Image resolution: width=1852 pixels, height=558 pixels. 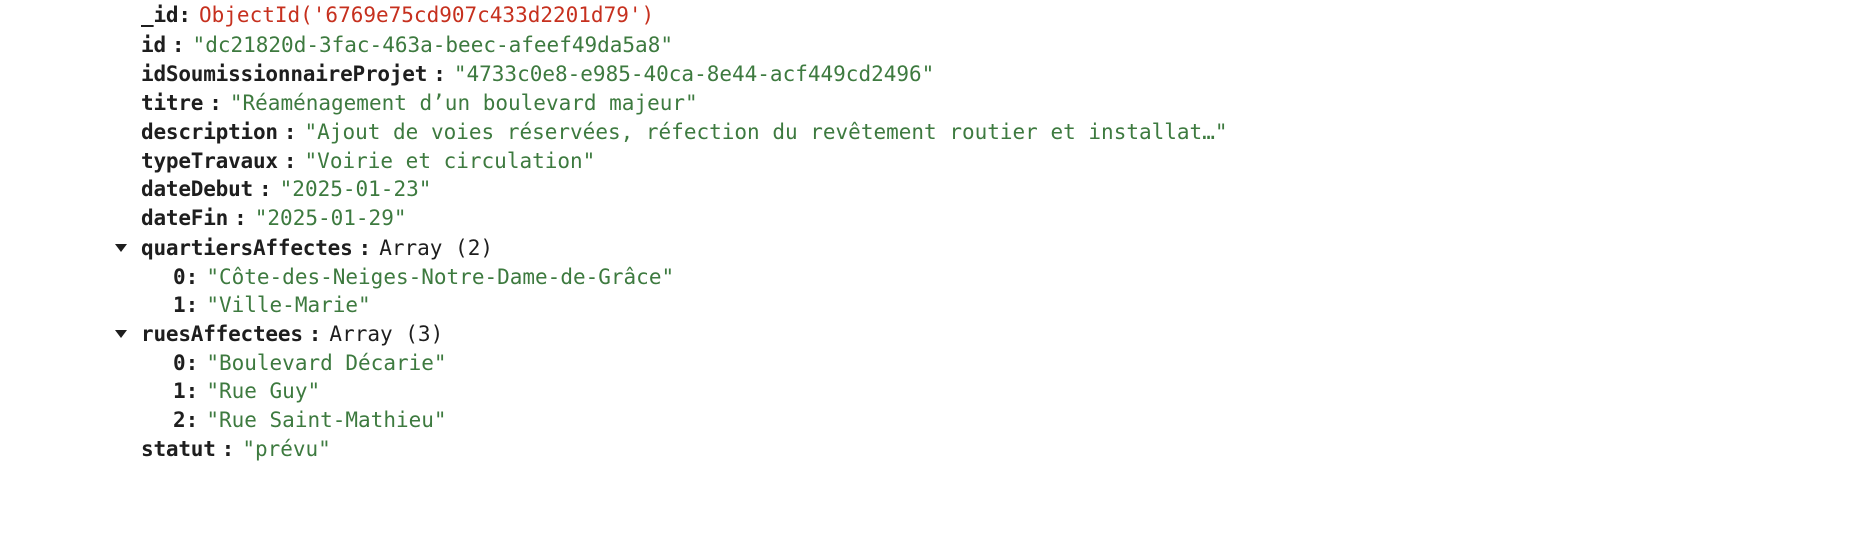 I want to click on field-key: typeTravaux, so click(x=209, y=161).